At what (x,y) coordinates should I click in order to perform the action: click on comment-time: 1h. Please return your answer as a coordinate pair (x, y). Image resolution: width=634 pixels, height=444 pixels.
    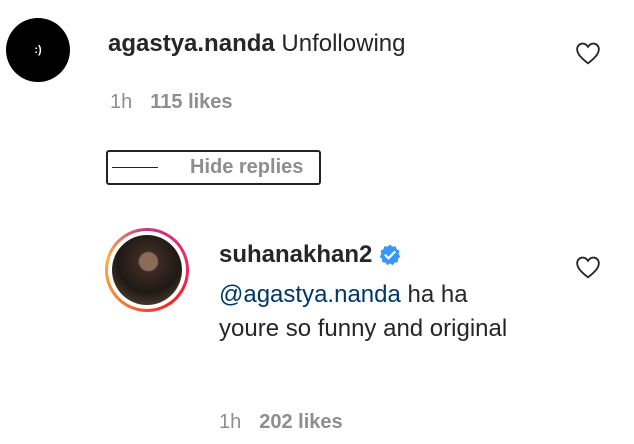
    Looking at the image, I should click on (121, 102).